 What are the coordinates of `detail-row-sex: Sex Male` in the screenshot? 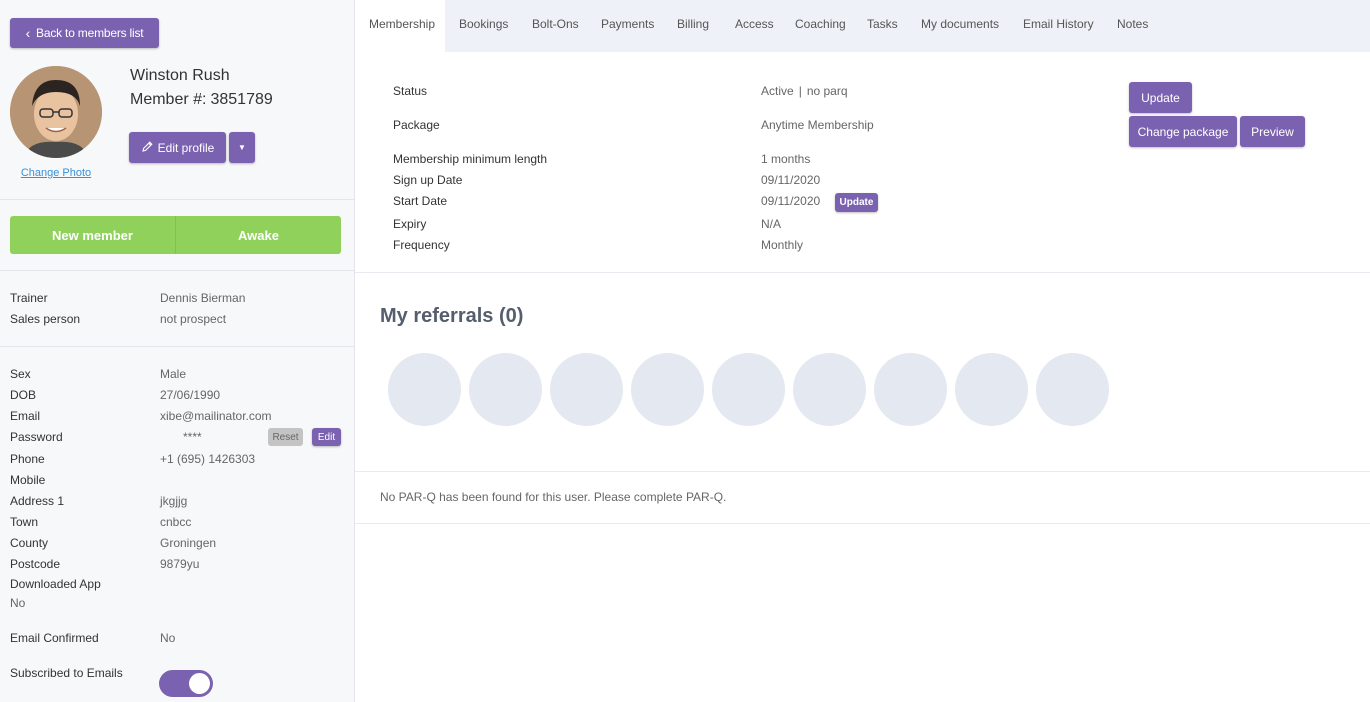 It's located at (177, 377).